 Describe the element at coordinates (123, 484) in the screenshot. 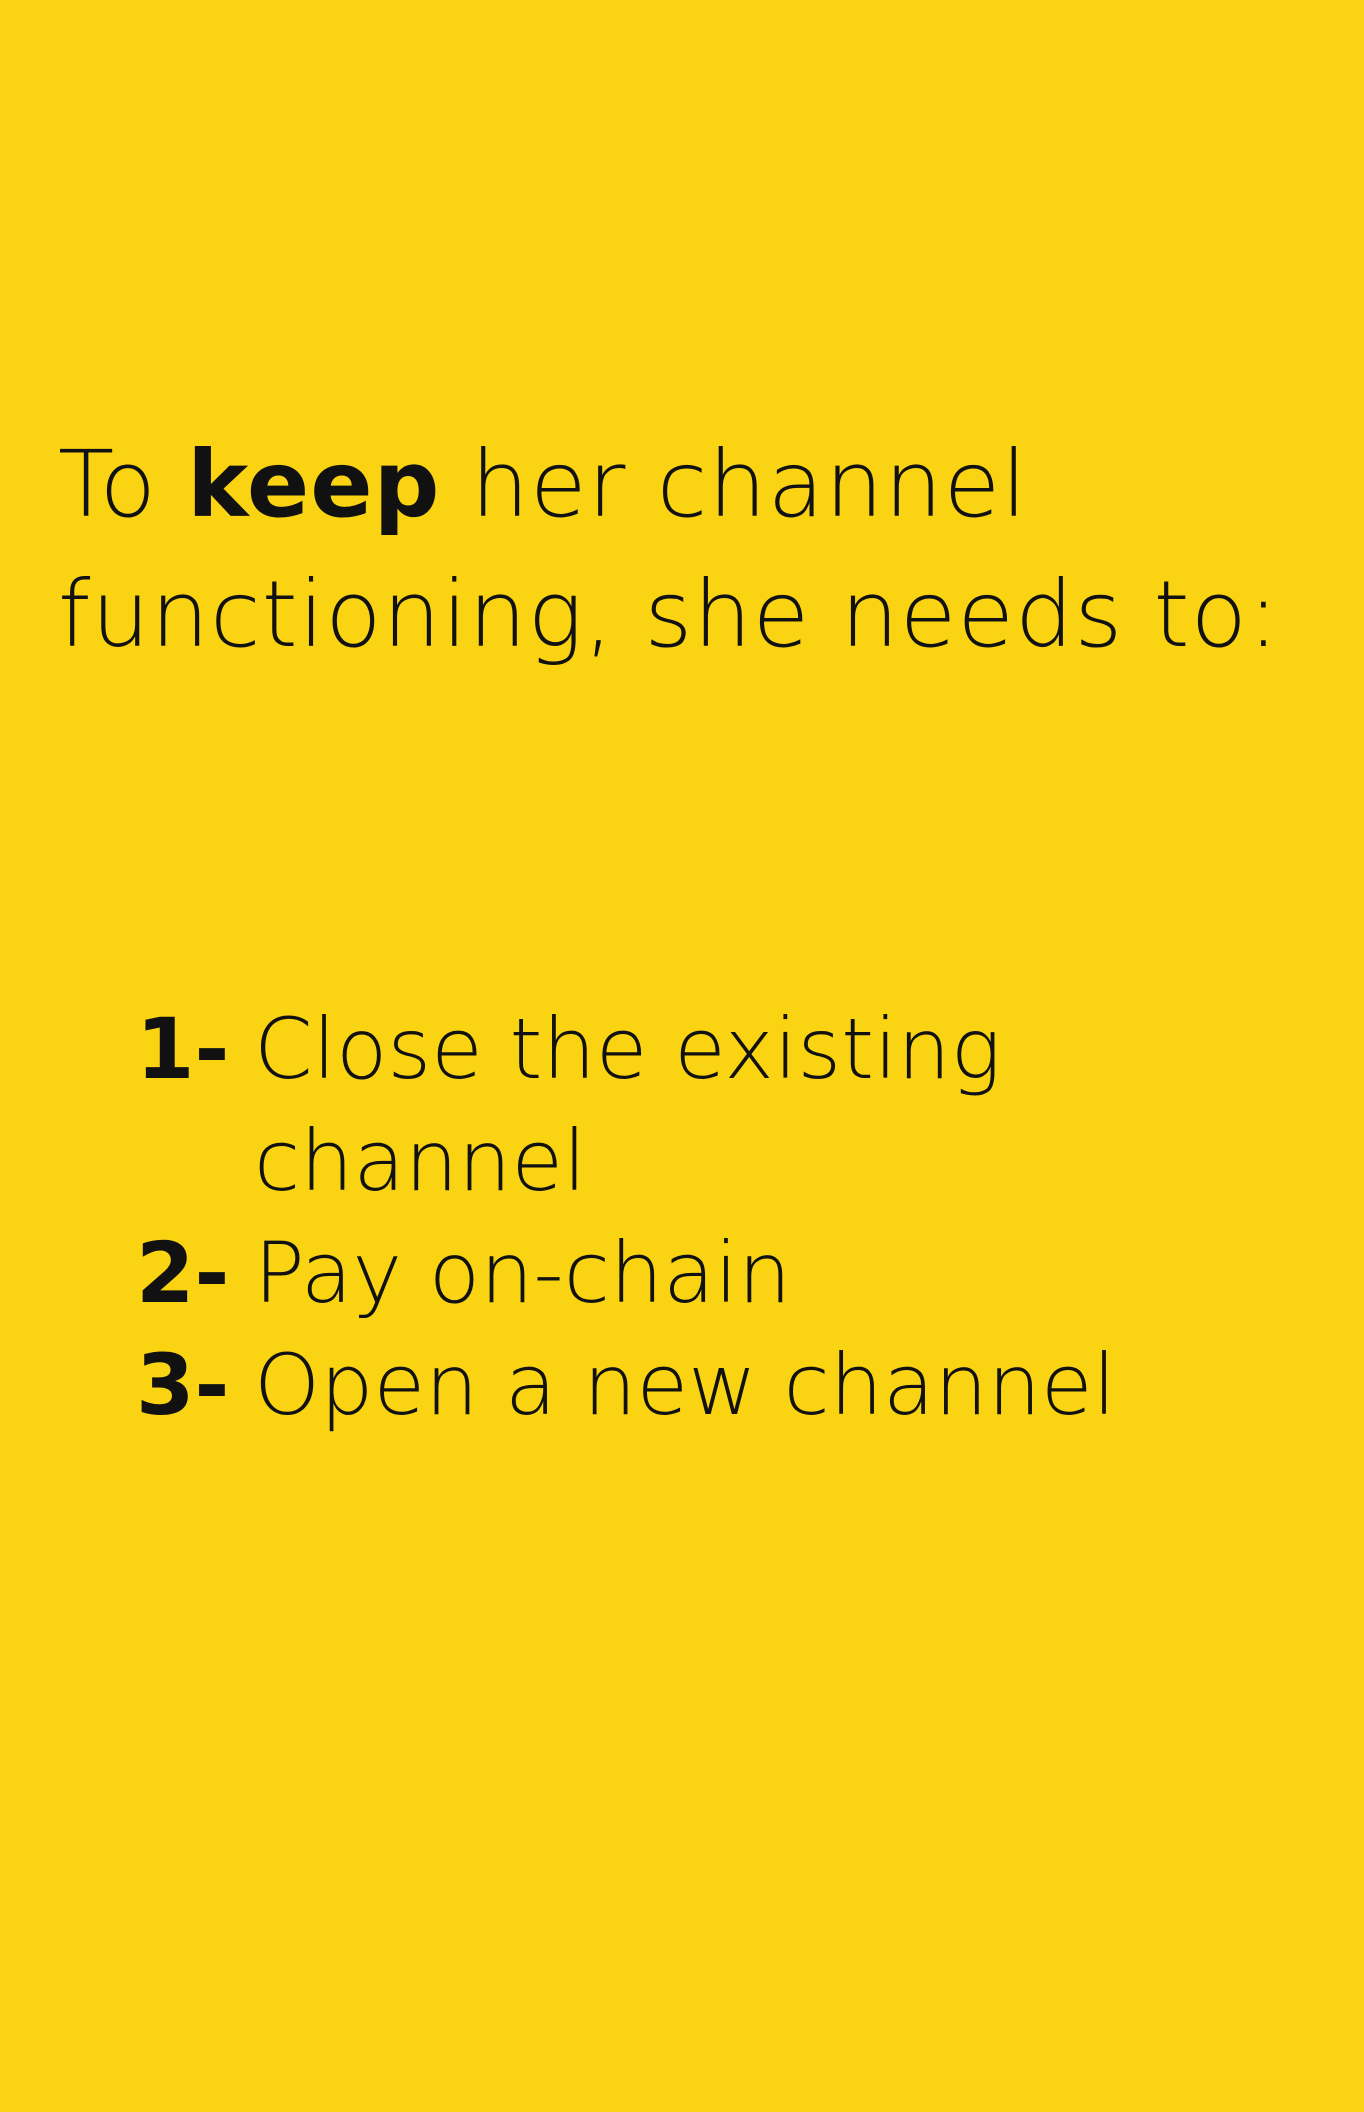

I see `intro-text-before: To` at that location.